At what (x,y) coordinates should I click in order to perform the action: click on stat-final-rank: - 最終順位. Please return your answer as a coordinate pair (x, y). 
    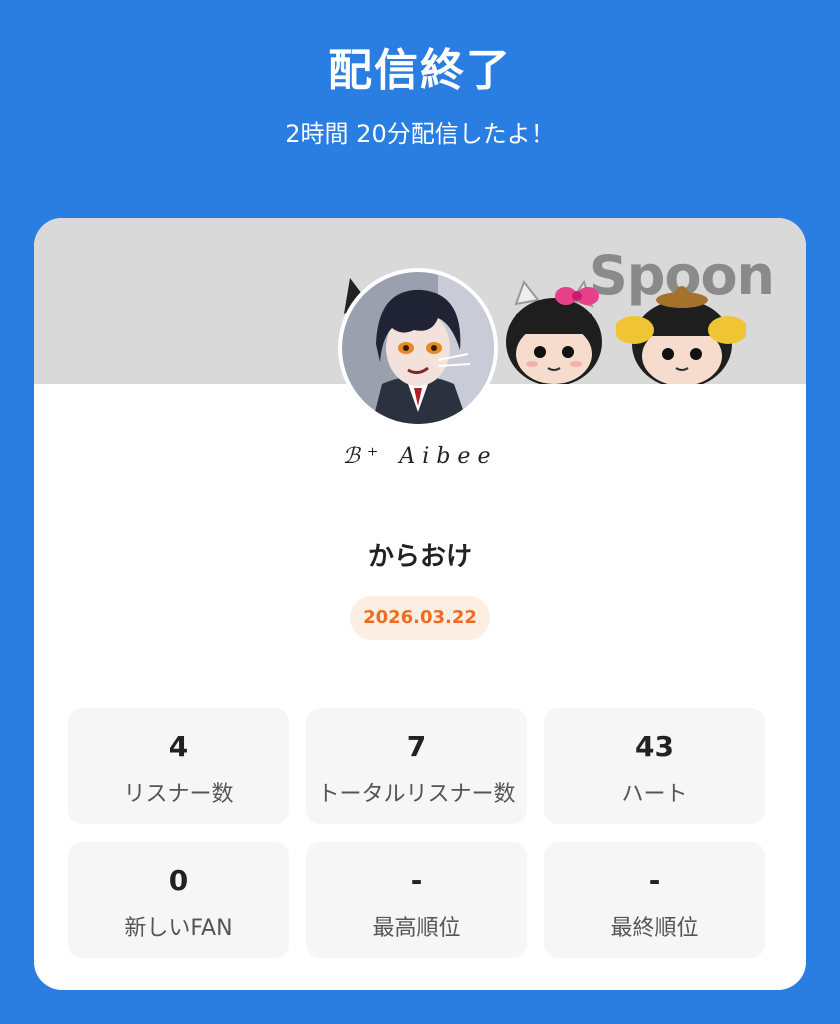
    Looking at the image, I should click on (654, 900).